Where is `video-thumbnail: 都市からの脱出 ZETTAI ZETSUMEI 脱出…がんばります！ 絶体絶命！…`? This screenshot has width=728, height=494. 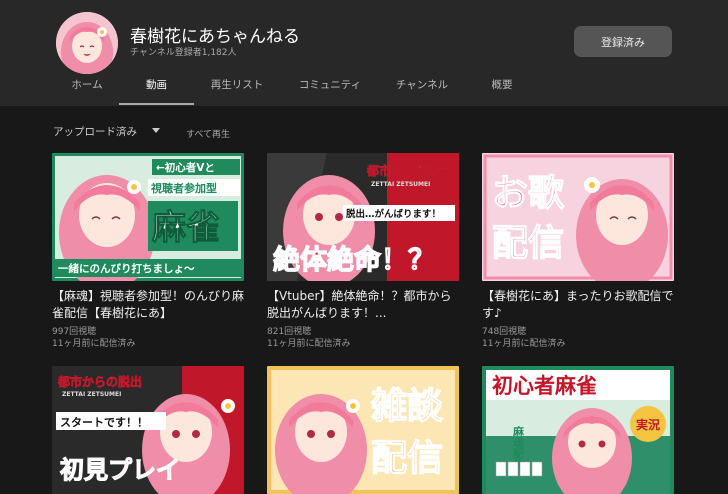
video-thumbnail: 都市からの脱出 ZETTAI ZETSUMEI 脱出…がんばります！ 絶体絶命！… is located at coordinates (363, 217).